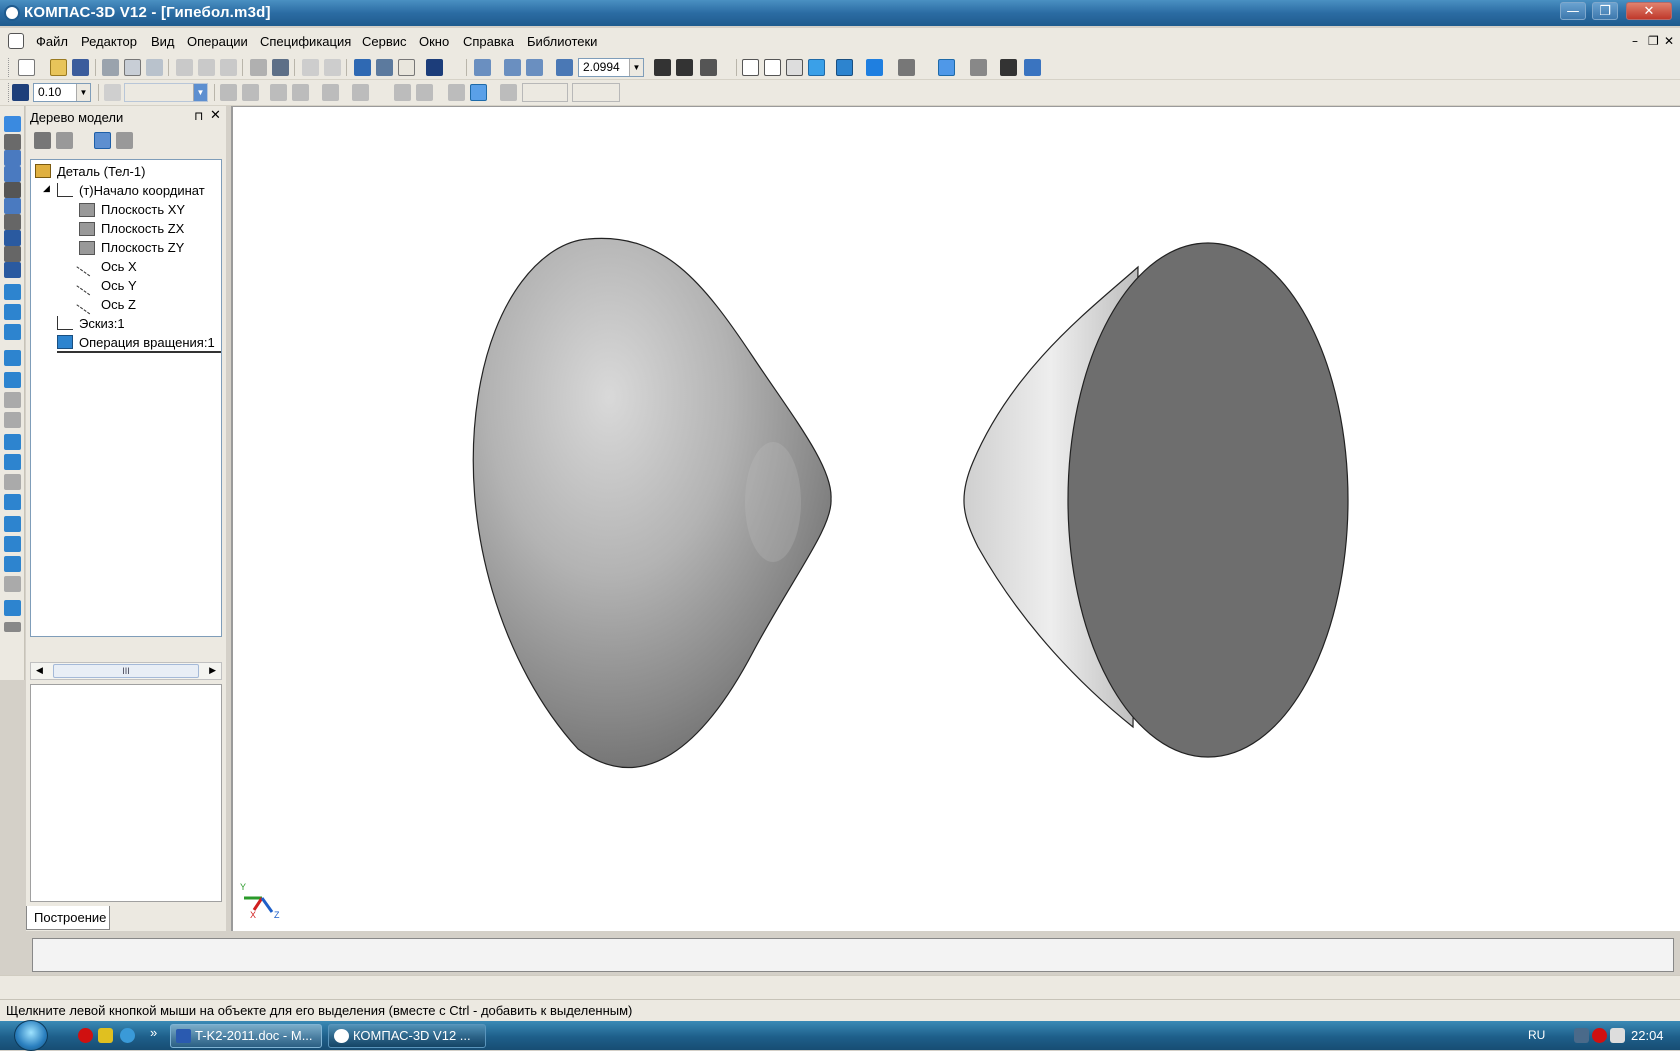  What do you see at coordinates (1649, 11) in the screenshot?
I see `close-button: ✕` at bounding box center [1649, 11].